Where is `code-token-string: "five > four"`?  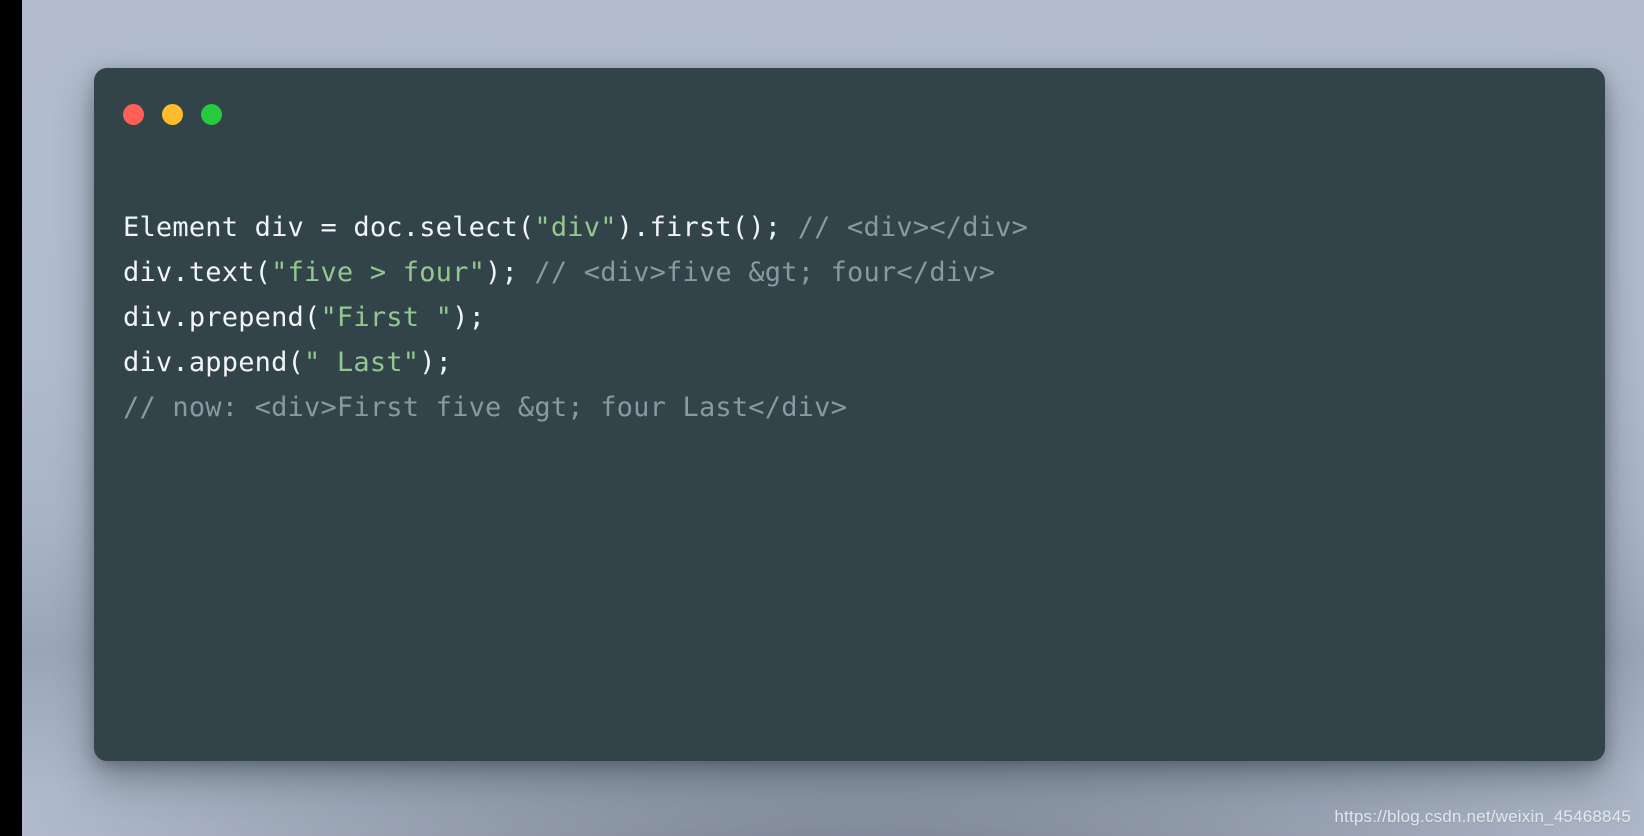
code-token-string: "five > four" is located at coordinates (378, 272).